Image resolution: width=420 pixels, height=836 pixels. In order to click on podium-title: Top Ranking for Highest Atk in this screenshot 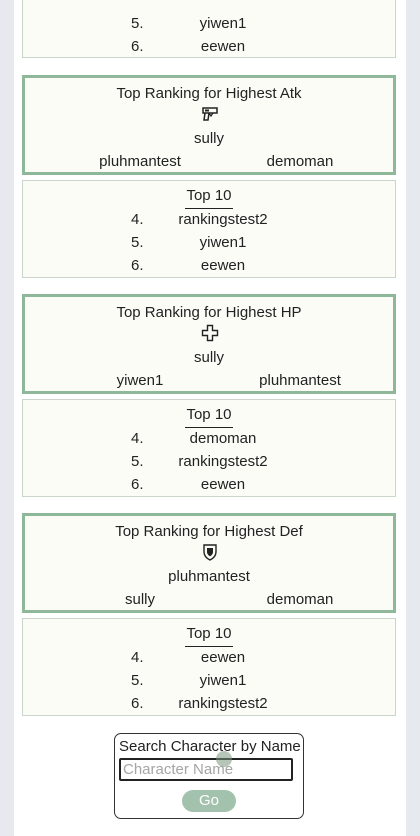, I will do `click(209, 93)`.